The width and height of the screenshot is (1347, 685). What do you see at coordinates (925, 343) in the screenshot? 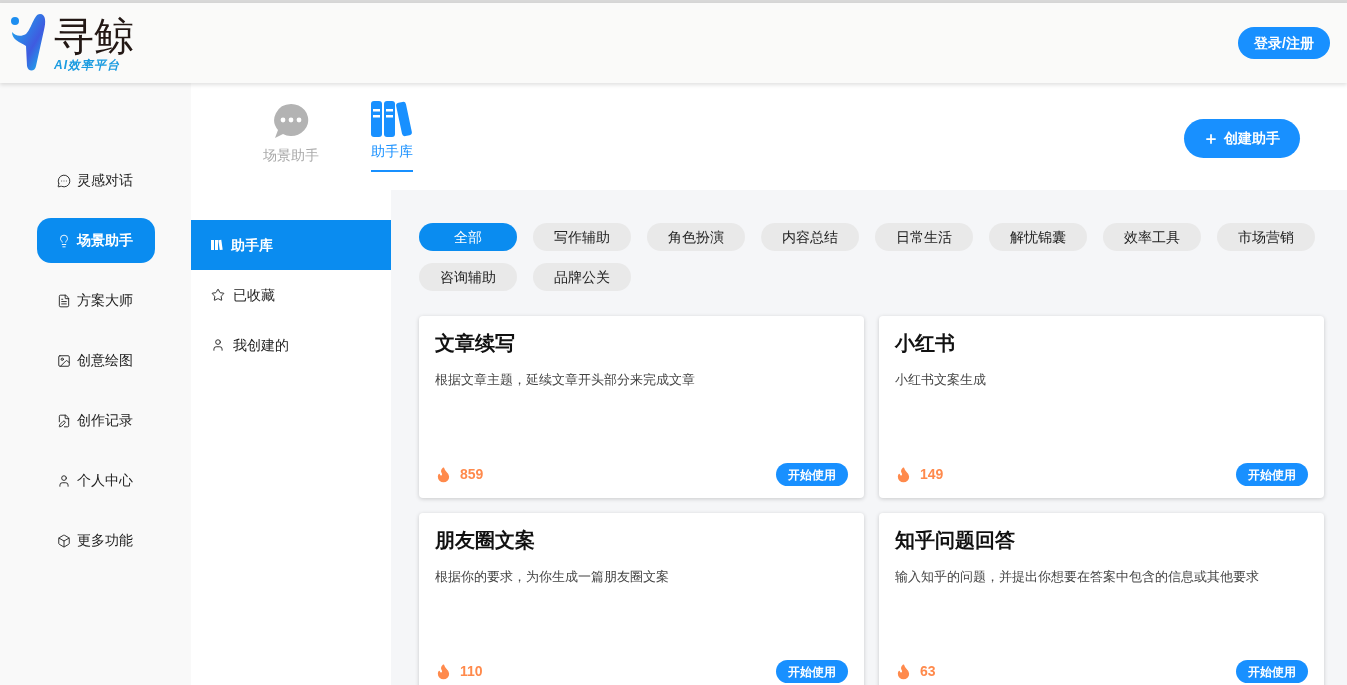
I see `card-title: 小红书` at bounding box center [925, 343].